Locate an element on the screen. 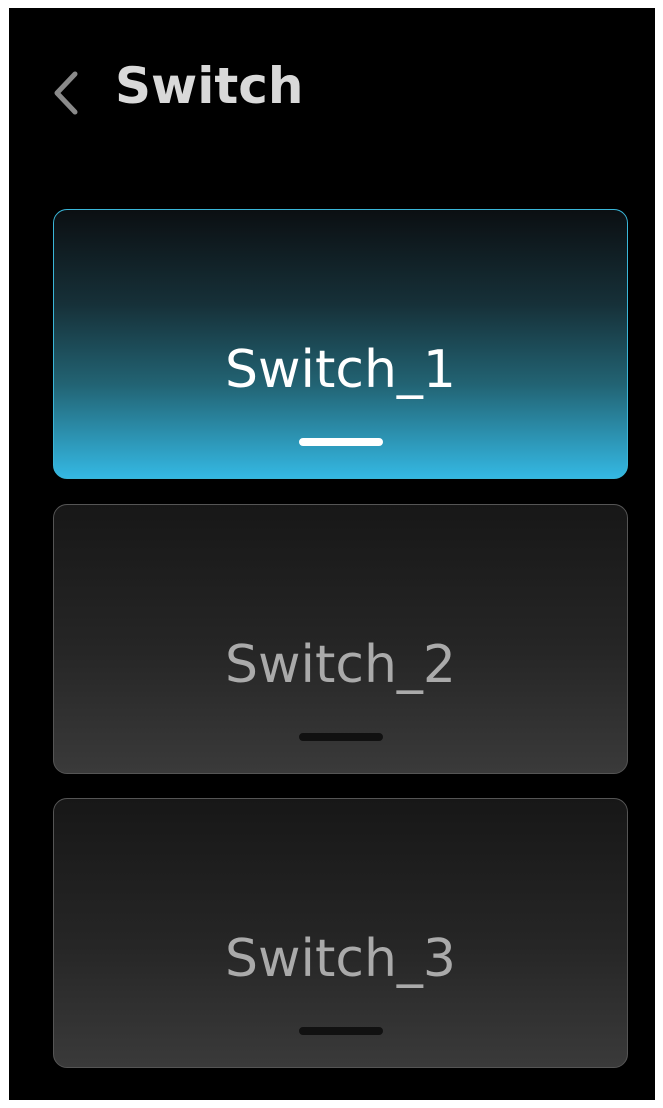  page-title: Switch is located at coordinates (209, 86).